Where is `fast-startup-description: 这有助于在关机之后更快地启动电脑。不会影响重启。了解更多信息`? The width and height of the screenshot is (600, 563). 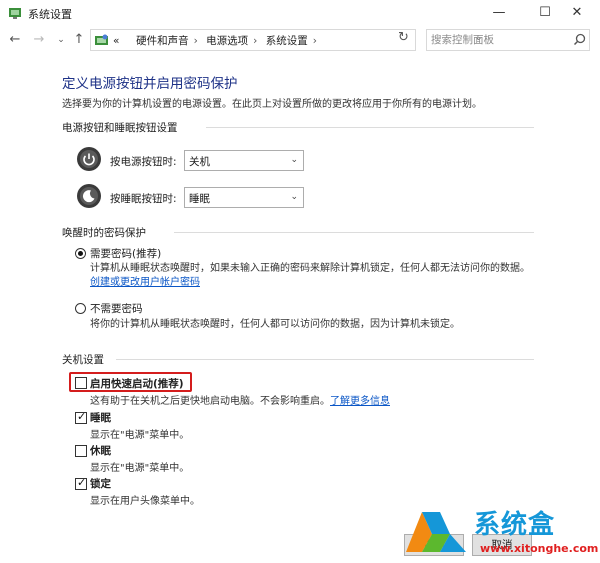
fast-startup-description: 这有助于在关机之后更快地启动电脑。不会影响重启。了解更多信息 is located at coordinates (240, 399).